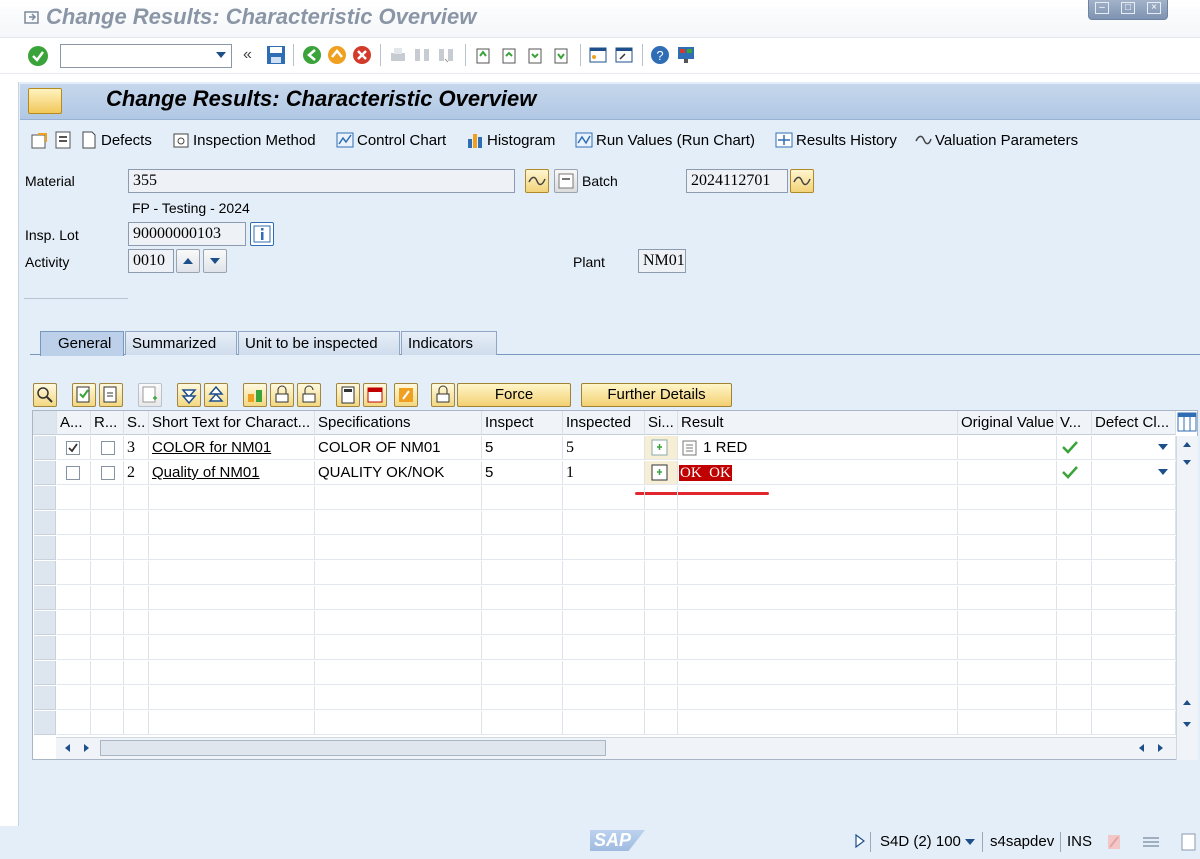  I want to click on deselect-all-icon, so click(111, 395).